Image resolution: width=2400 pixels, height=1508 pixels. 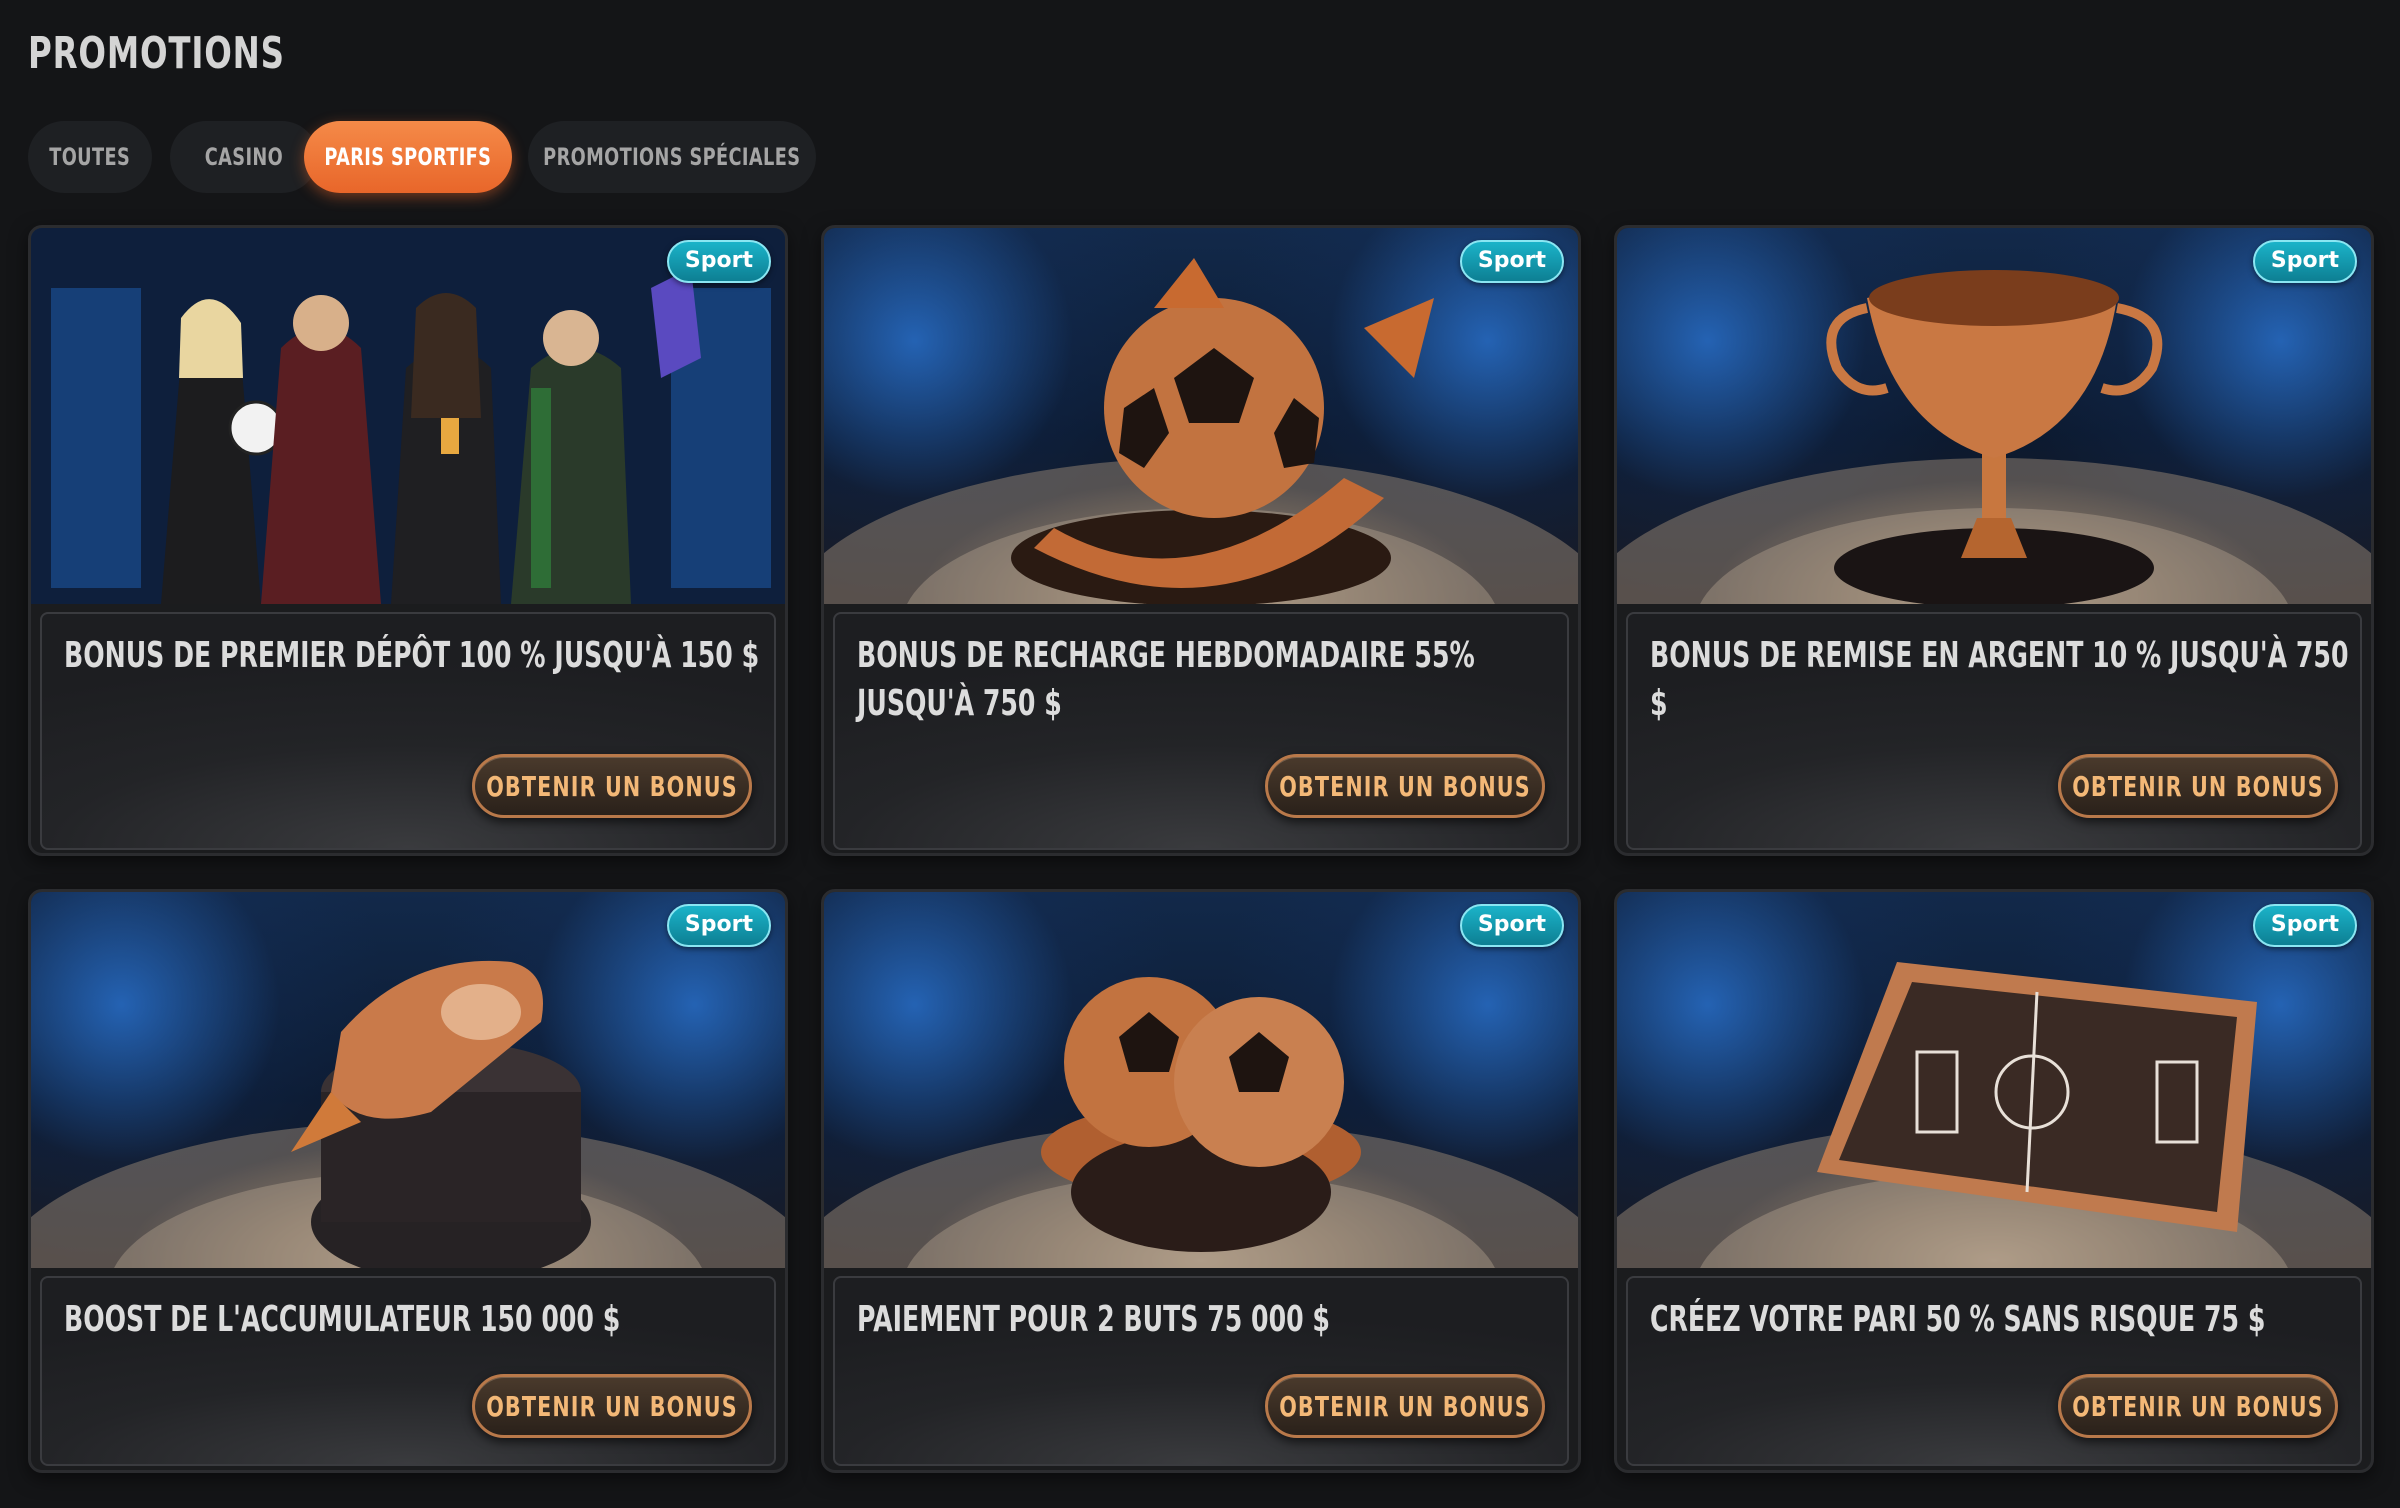 I want to click on football-reload-image: Sport, so click(x=1201, y=416).